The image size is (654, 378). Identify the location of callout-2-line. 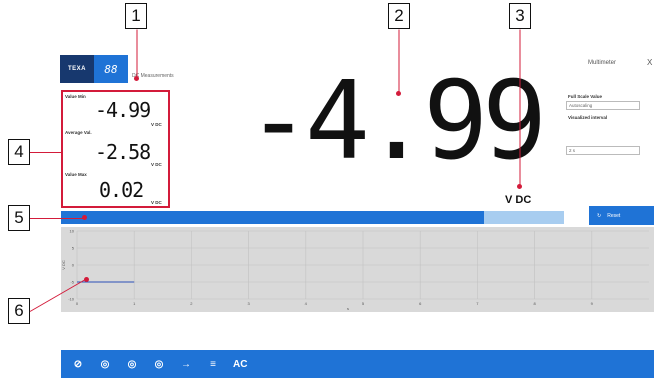
(399, 62).